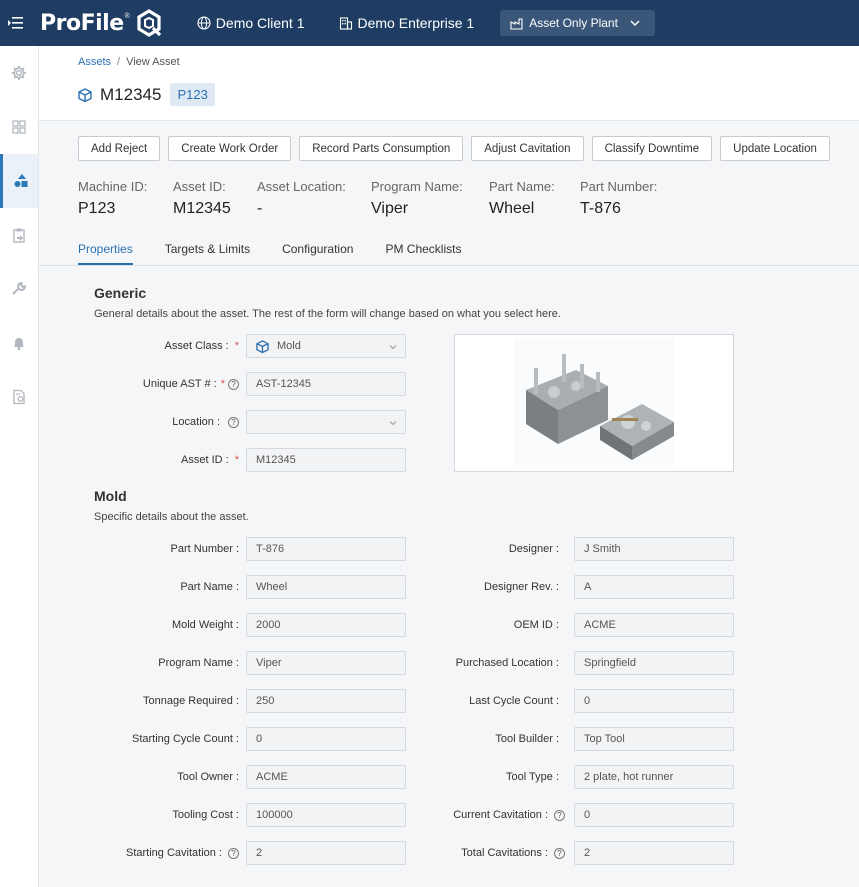  I want to click on page-title: M12345, so click(131, 94).